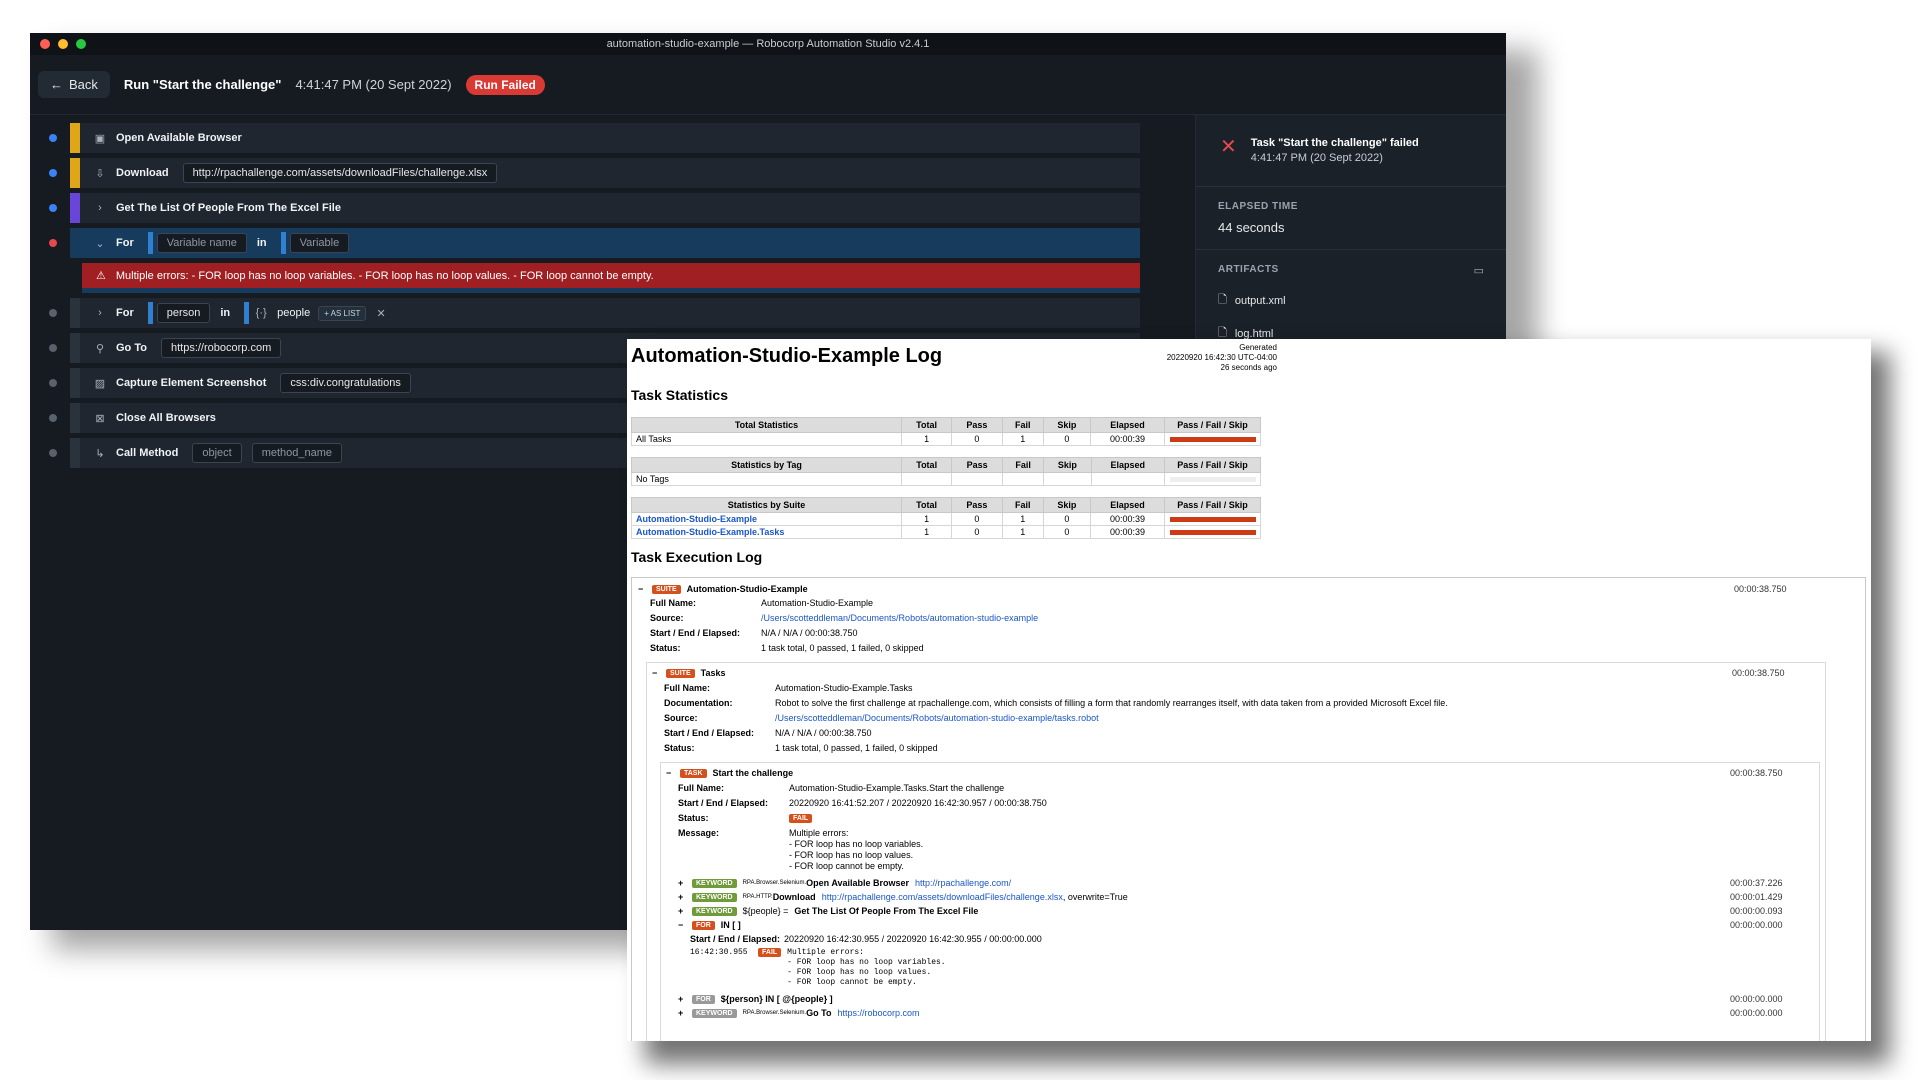  What do you see at coordinates (201, 243) in the screenshot?
I see `loop-variable-input: Variable name` at bounding box center [201, 243].